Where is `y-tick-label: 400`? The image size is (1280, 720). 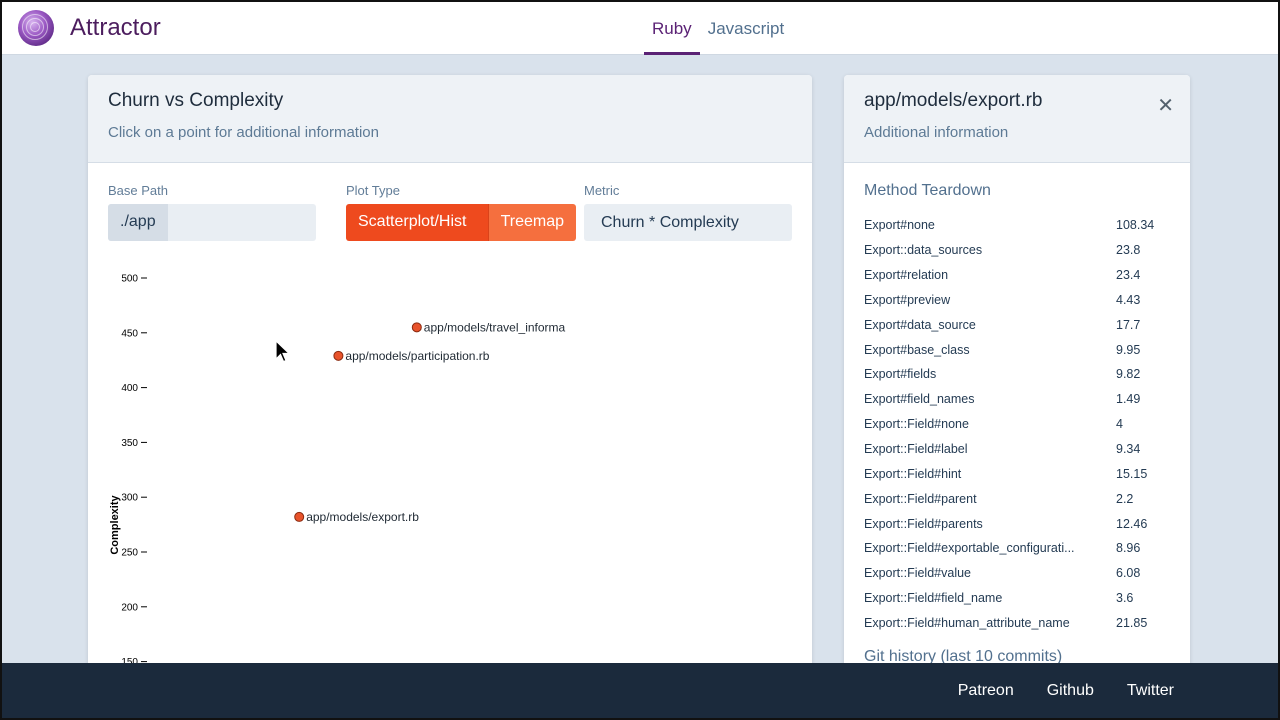 y-tick-label: 400 is located at coordinates (129, 388).